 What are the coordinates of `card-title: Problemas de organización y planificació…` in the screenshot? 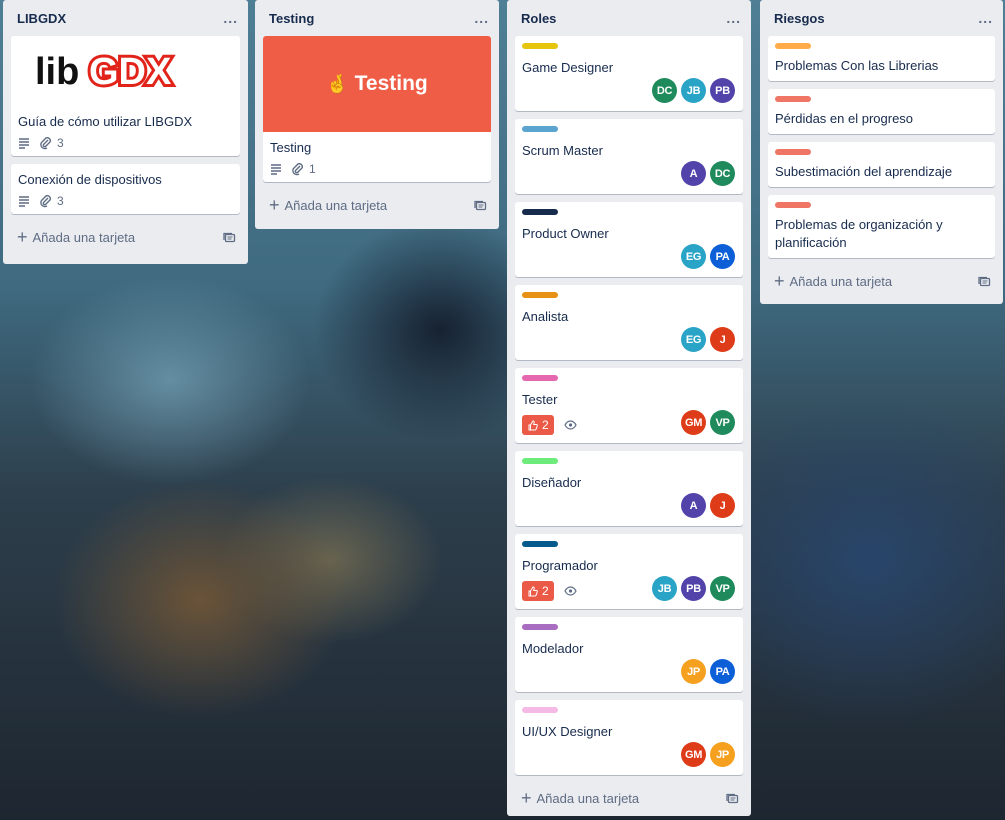 It's located at (859, 233).